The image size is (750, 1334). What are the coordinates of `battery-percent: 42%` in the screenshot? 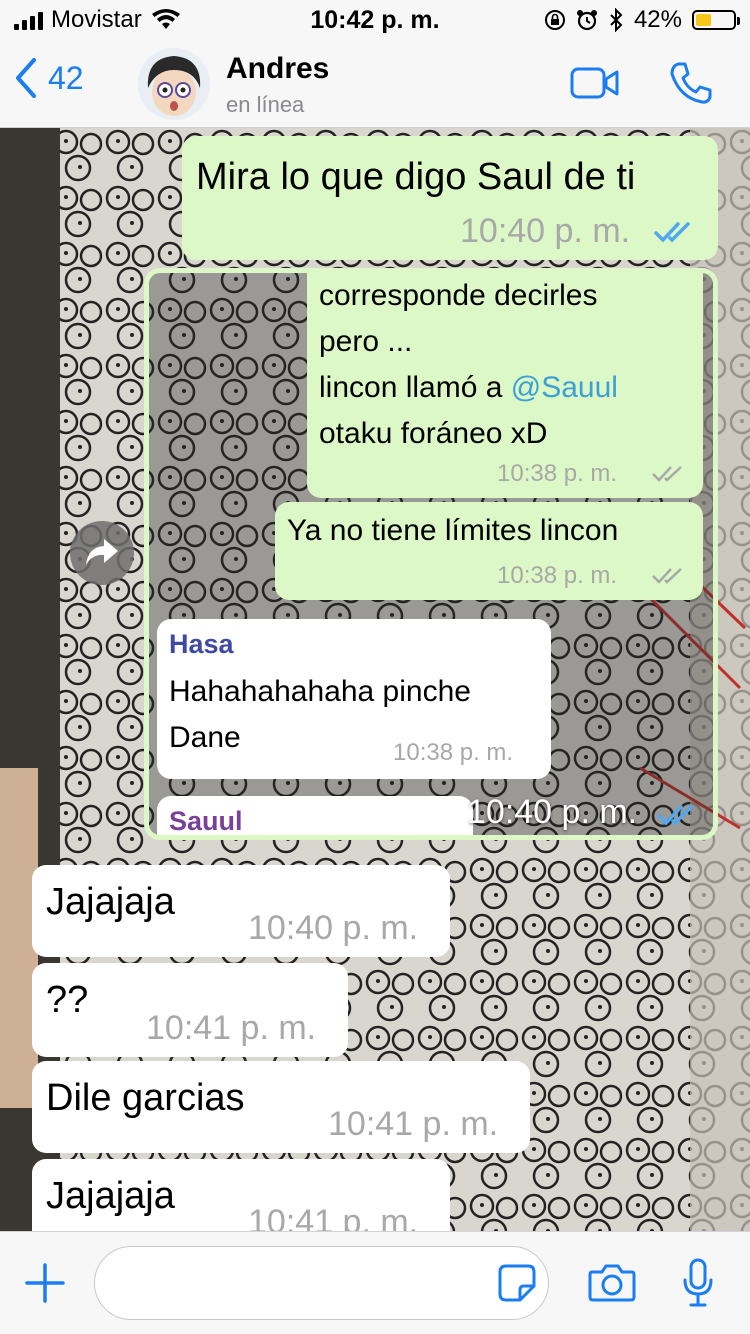 It's located at (657, 19).